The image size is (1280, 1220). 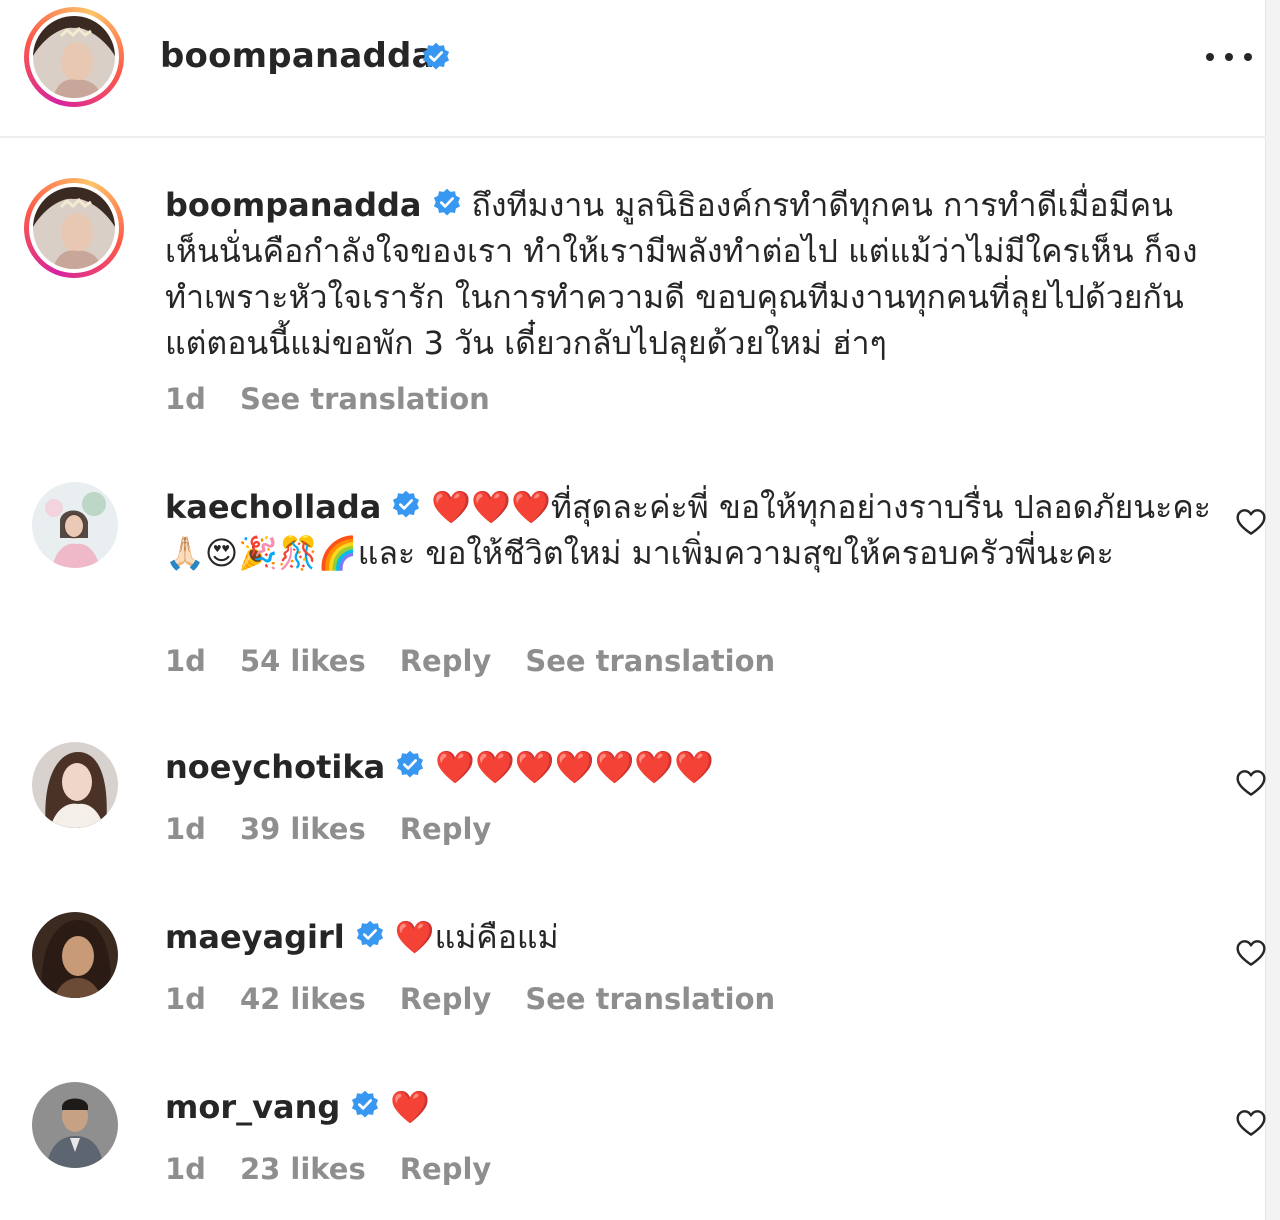 What do you see at coordinates (303, 661) in the screenshot?
I see `likes-count: 54 likes` at bounding box center [303, 661].